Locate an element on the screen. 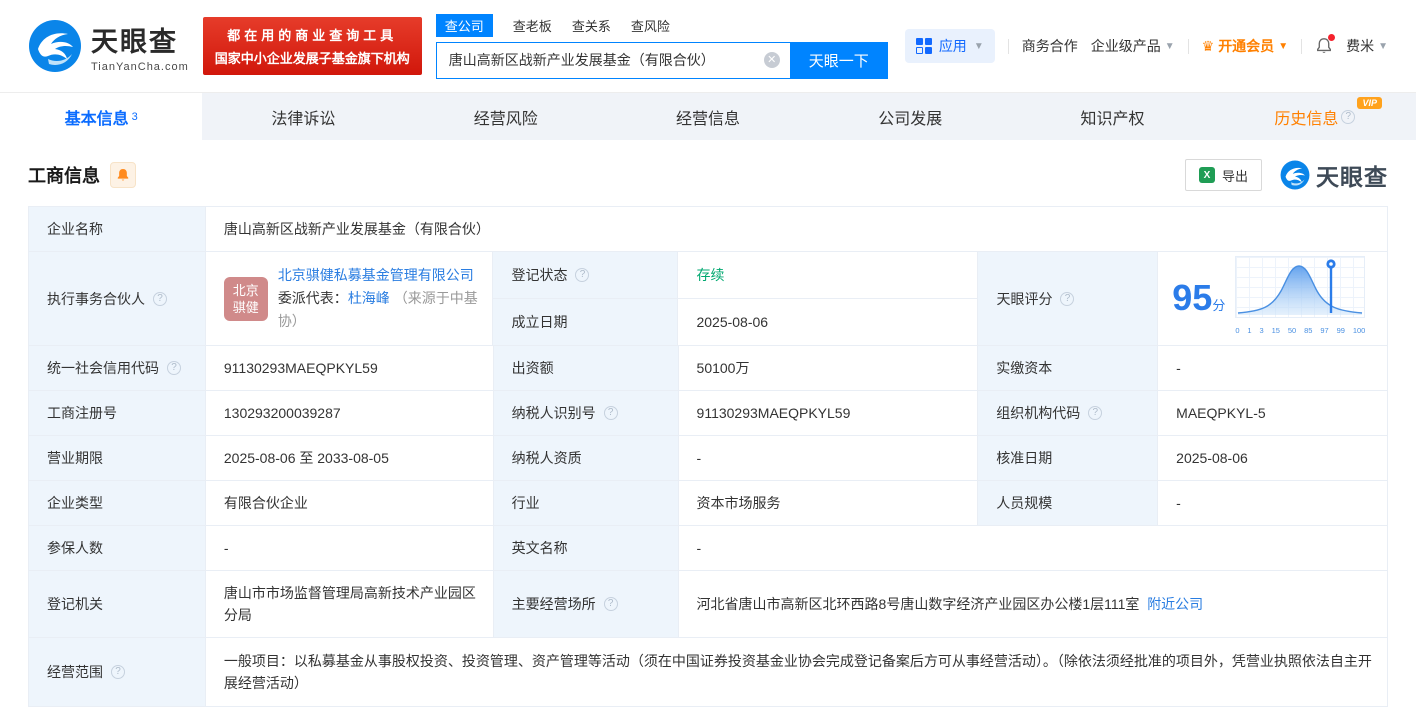 The height and width of the screenshot is (707, 1416). score-axis: 0 1 3 15 50 85 97 99 100 is located at coordinates (1300, 330).